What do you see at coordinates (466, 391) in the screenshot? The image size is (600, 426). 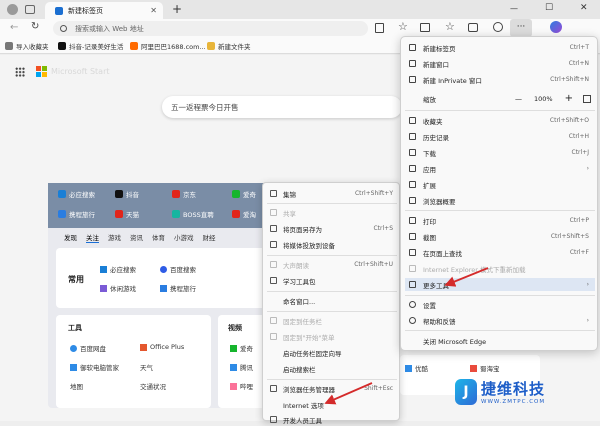 I see `watermark-logo-icon: J` at bounding box center [466, 391].